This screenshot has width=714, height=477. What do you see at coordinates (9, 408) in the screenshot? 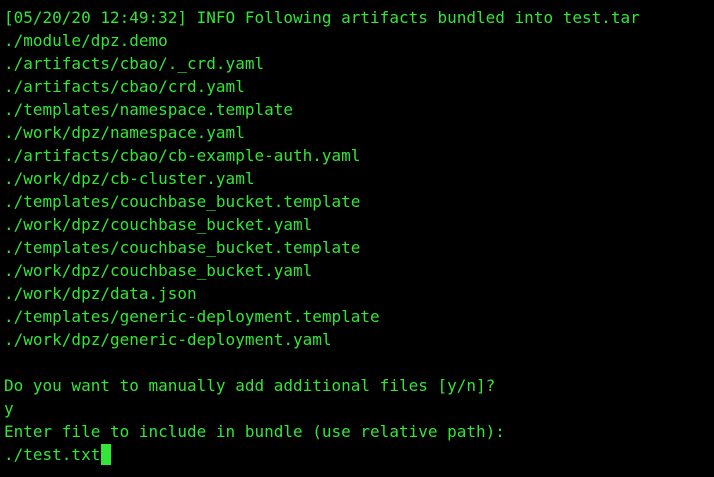
I see `add-files-answer: y` at bounding box center [9, 408].